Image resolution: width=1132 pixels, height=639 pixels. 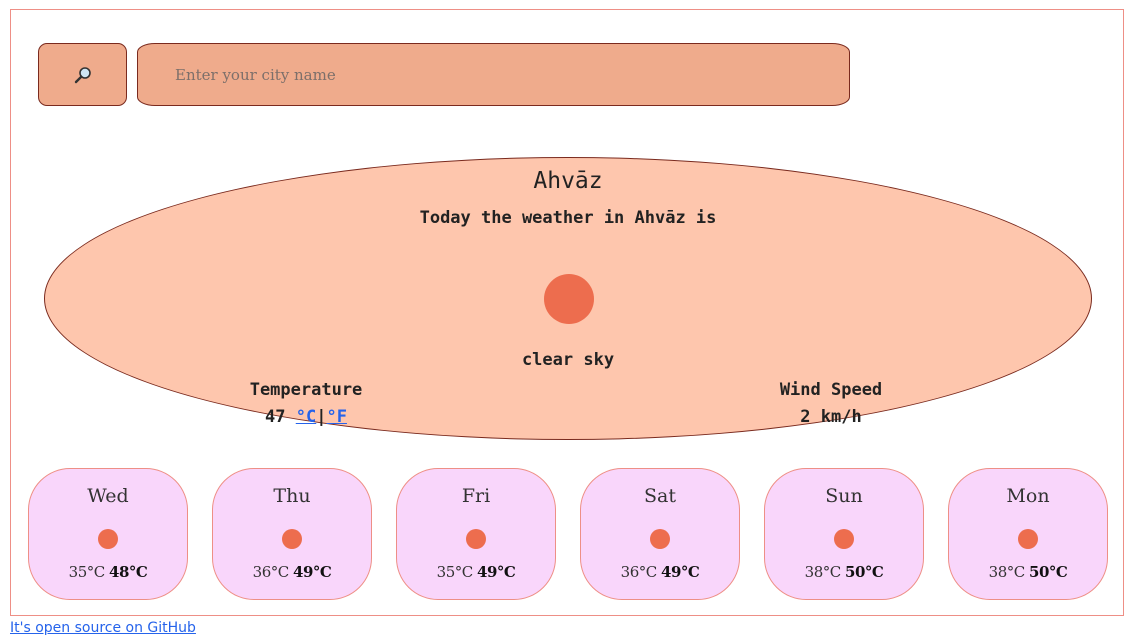 What do you see at coordinates (476, 496) in the screenshot?
I see `forecast-day: Fri` at bounding box center [476, 496].